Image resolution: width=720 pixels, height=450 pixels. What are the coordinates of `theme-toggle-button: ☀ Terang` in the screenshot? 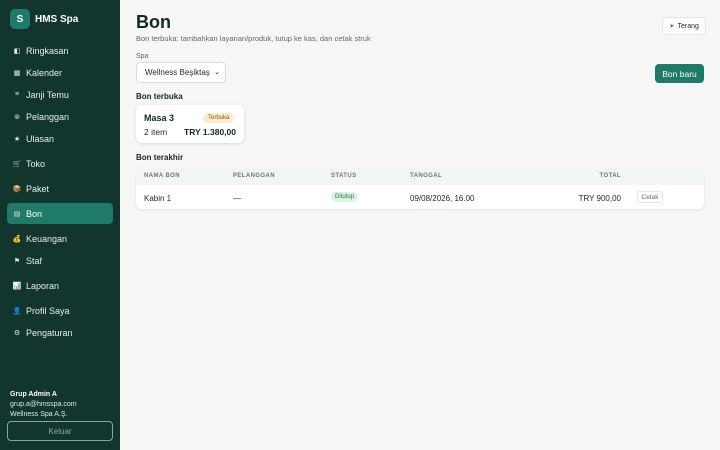 It's located at (684, 26).